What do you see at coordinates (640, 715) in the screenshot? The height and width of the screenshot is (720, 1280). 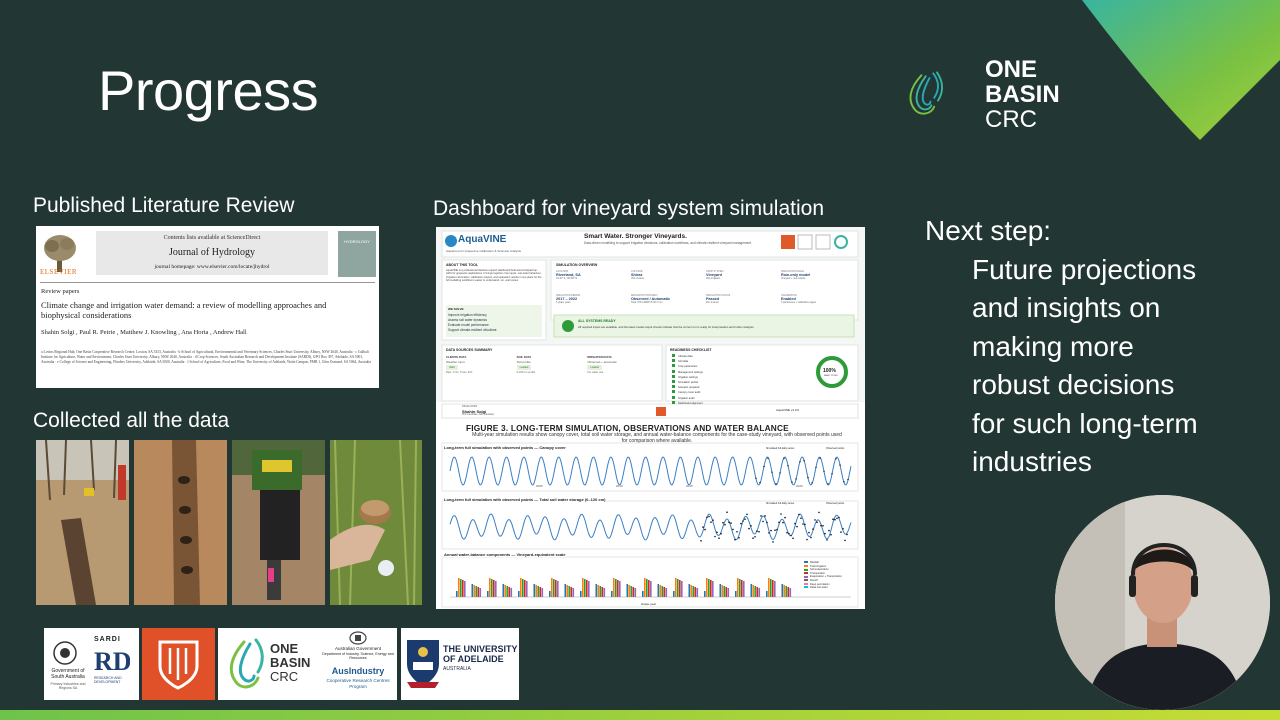 I see `bottom-accent-bar` at bounding box center [640, 715].